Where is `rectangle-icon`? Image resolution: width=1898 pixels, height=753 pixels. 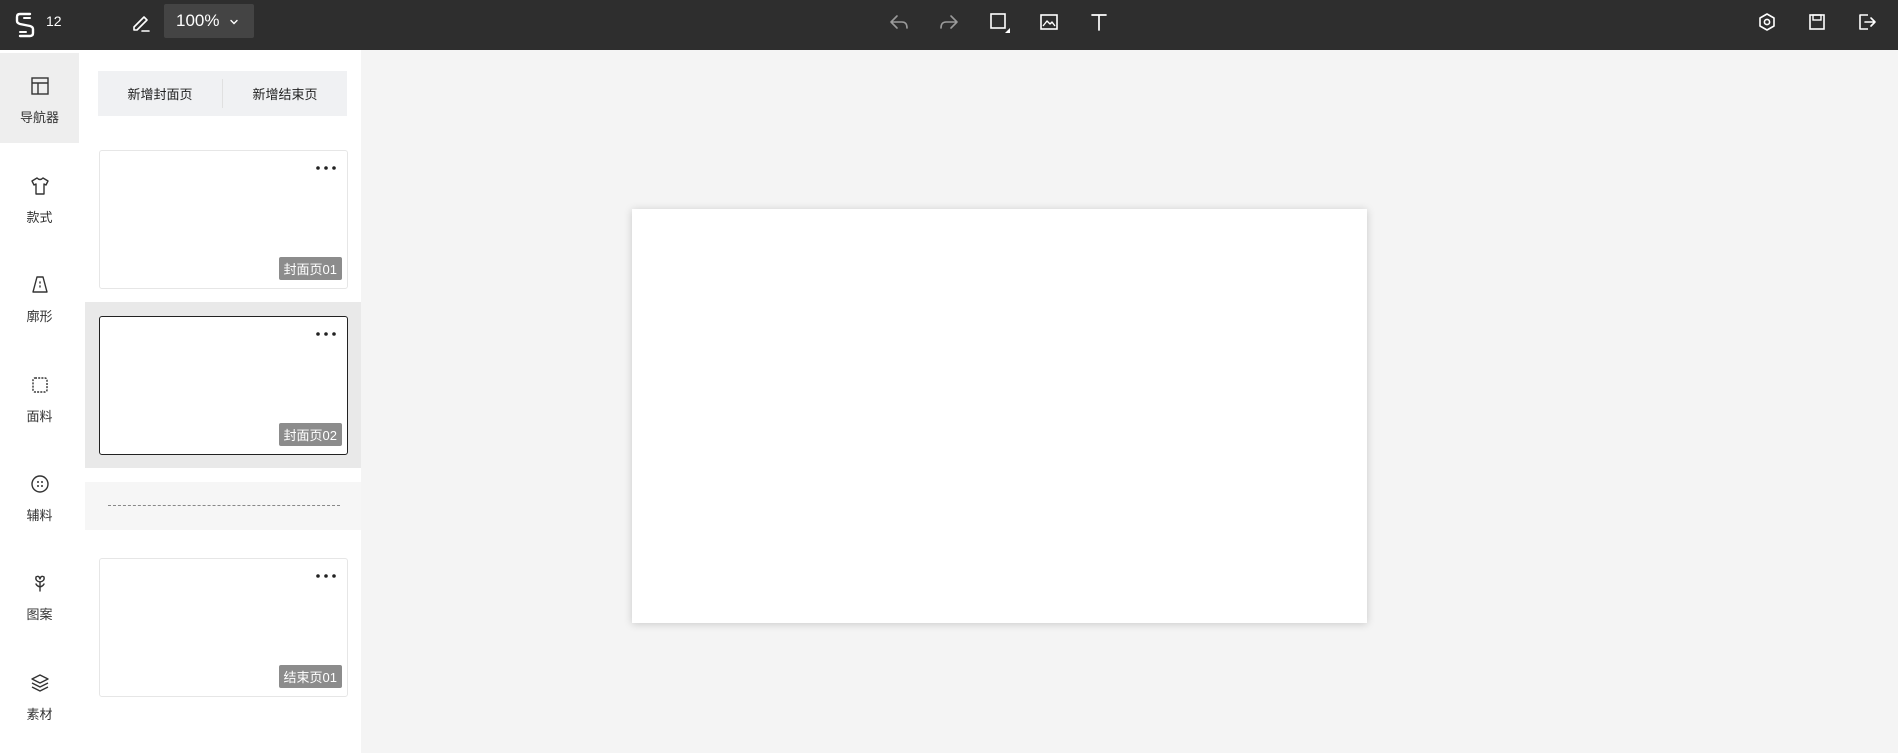 rectangle-icon is located at coordinates (1000, 23).